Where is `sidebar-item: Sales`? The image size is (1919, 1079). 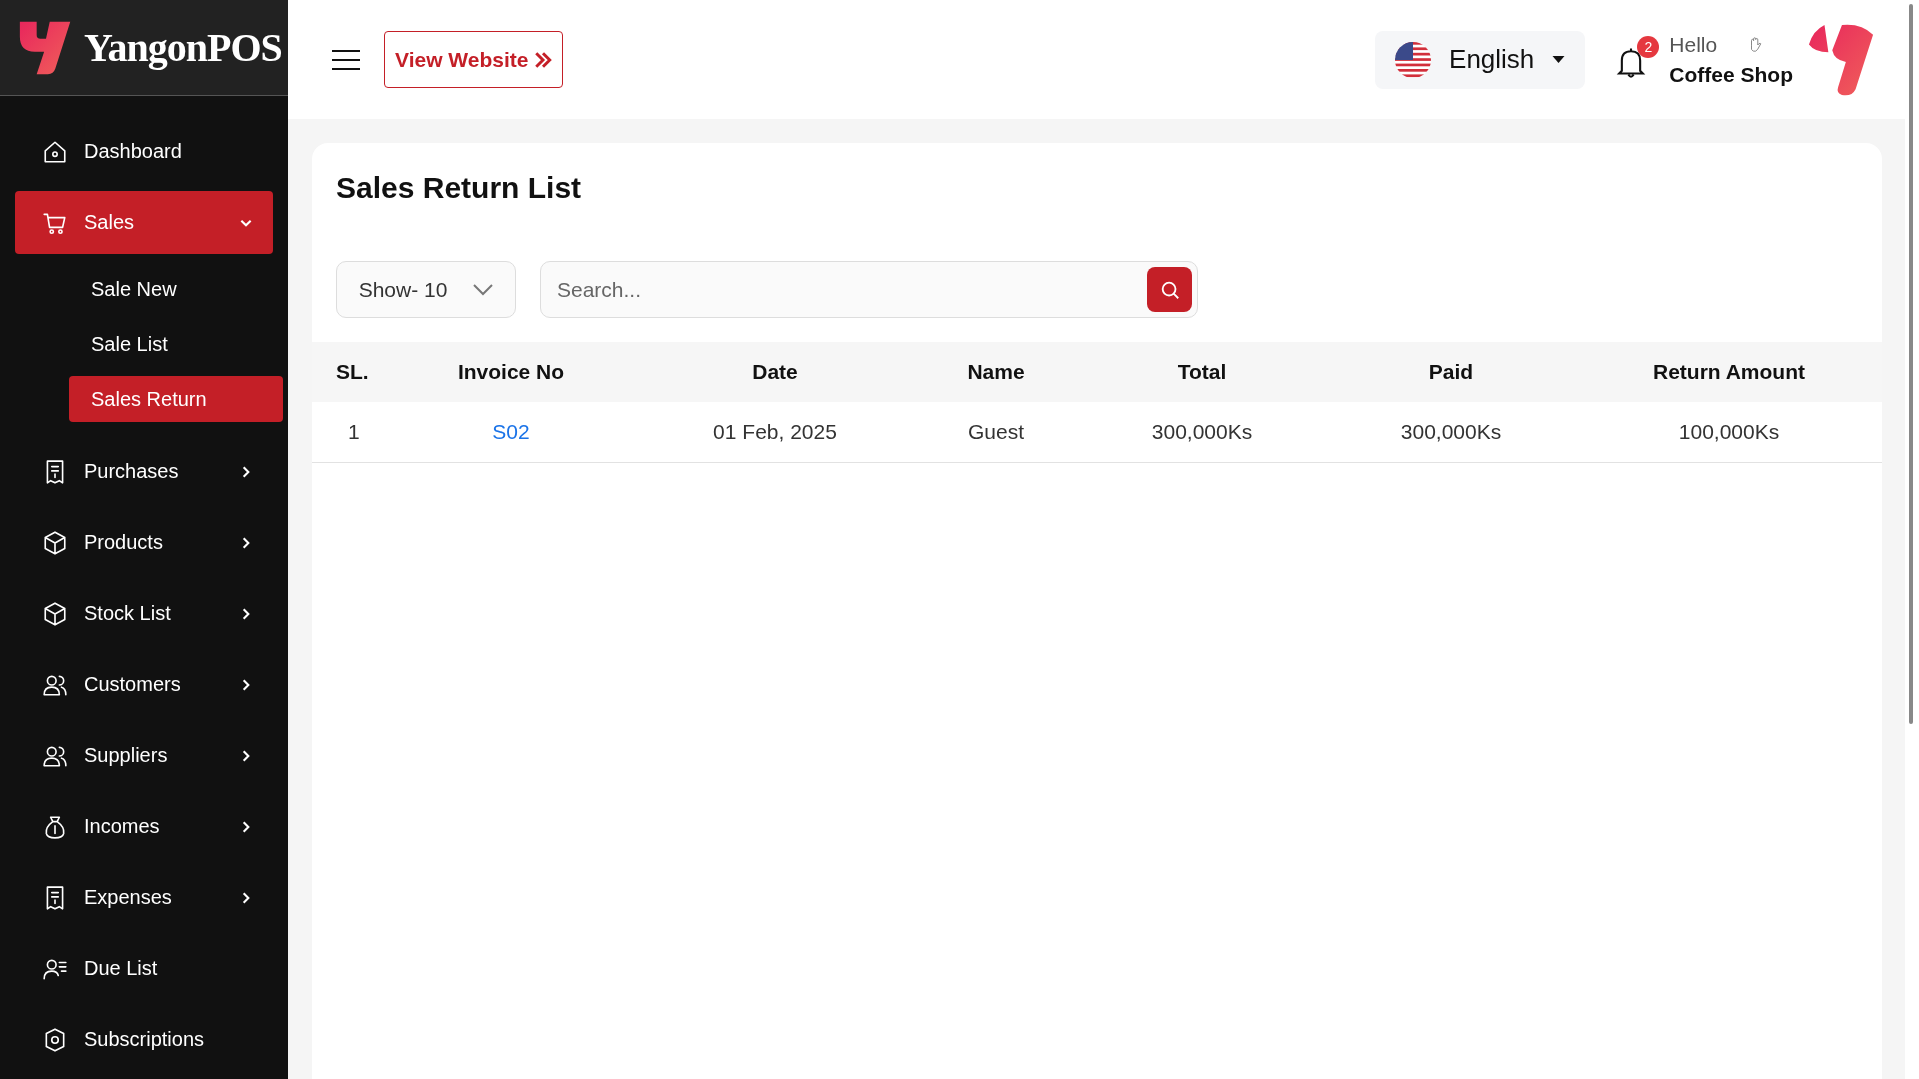
sidebar-item: Sales is located at coordinates (144, 222).